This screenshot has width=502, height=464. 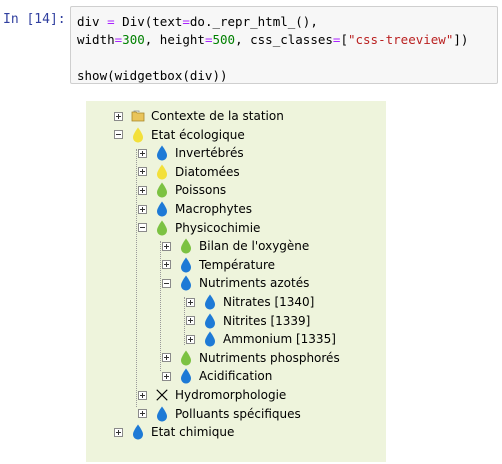 I want to click on tree-node: Hydromorphologie, so click(x=212, y=395).